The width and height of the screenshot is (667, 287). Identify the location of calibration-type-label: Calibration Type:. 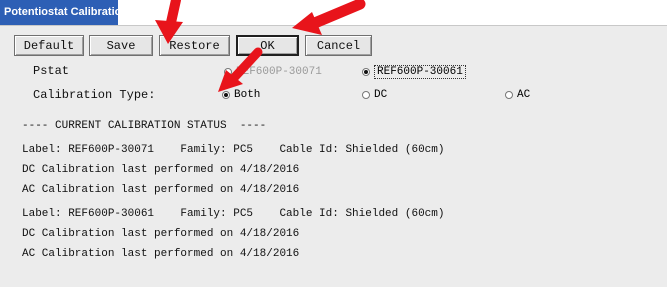
(94, 95).